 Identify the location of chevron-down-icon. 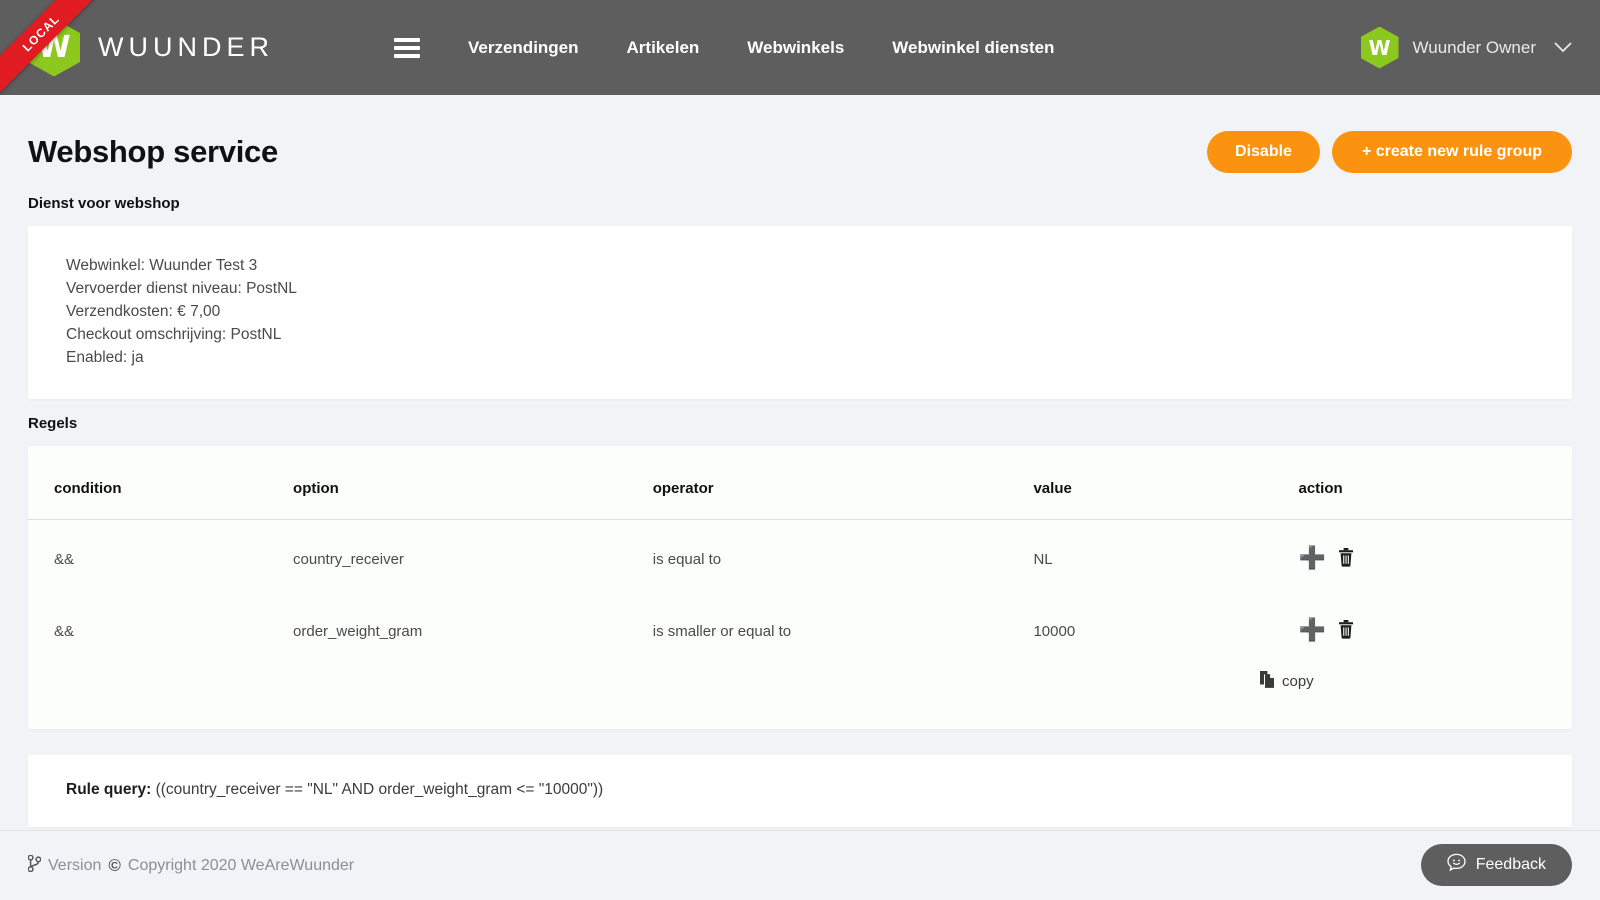
(1563, 47).